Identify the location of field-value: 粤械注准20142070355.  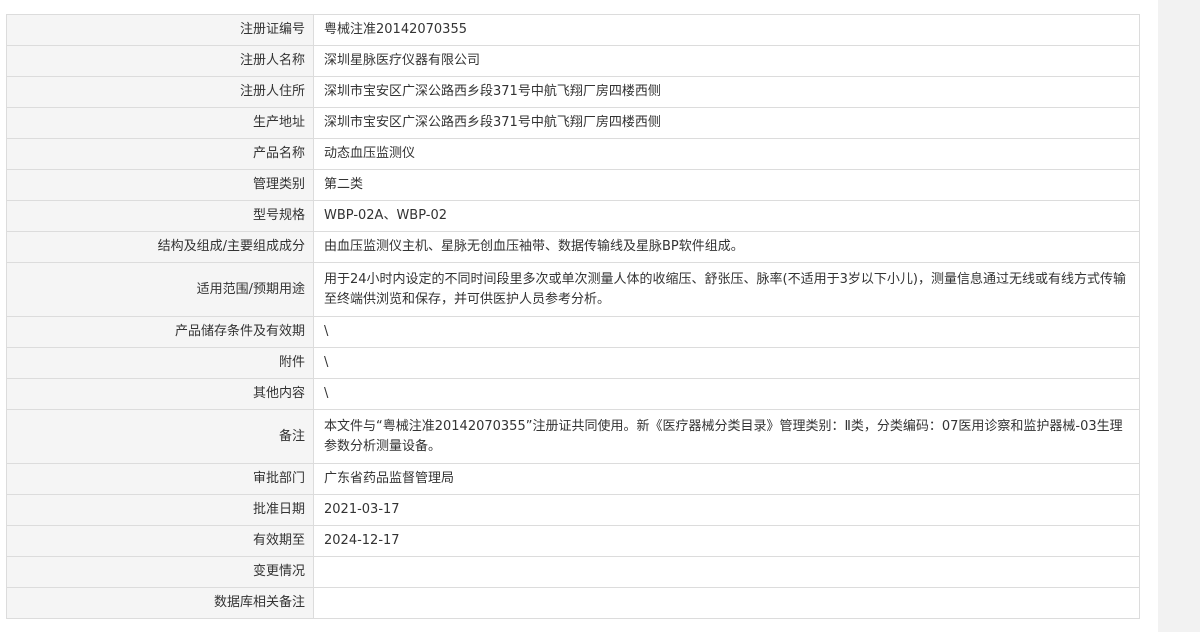
(726, 30).